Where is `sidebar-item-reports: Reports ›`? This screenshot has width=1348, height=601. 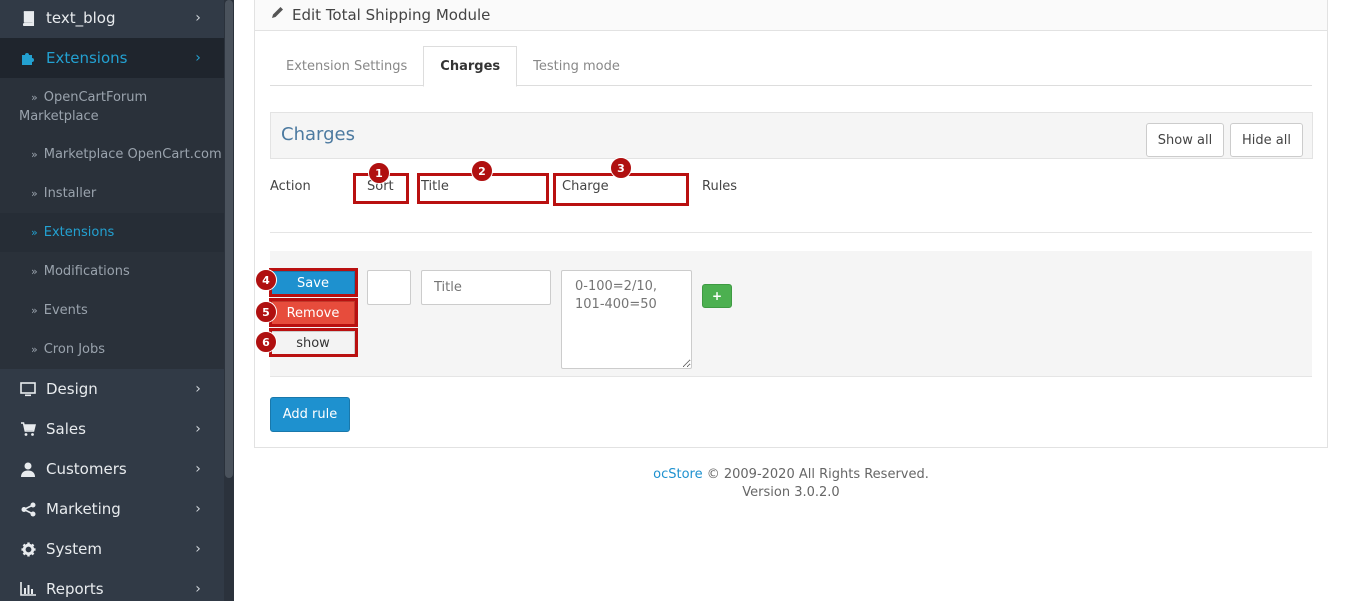
sidebar-item-reports: Reports › is located at coordinates (112, 585).